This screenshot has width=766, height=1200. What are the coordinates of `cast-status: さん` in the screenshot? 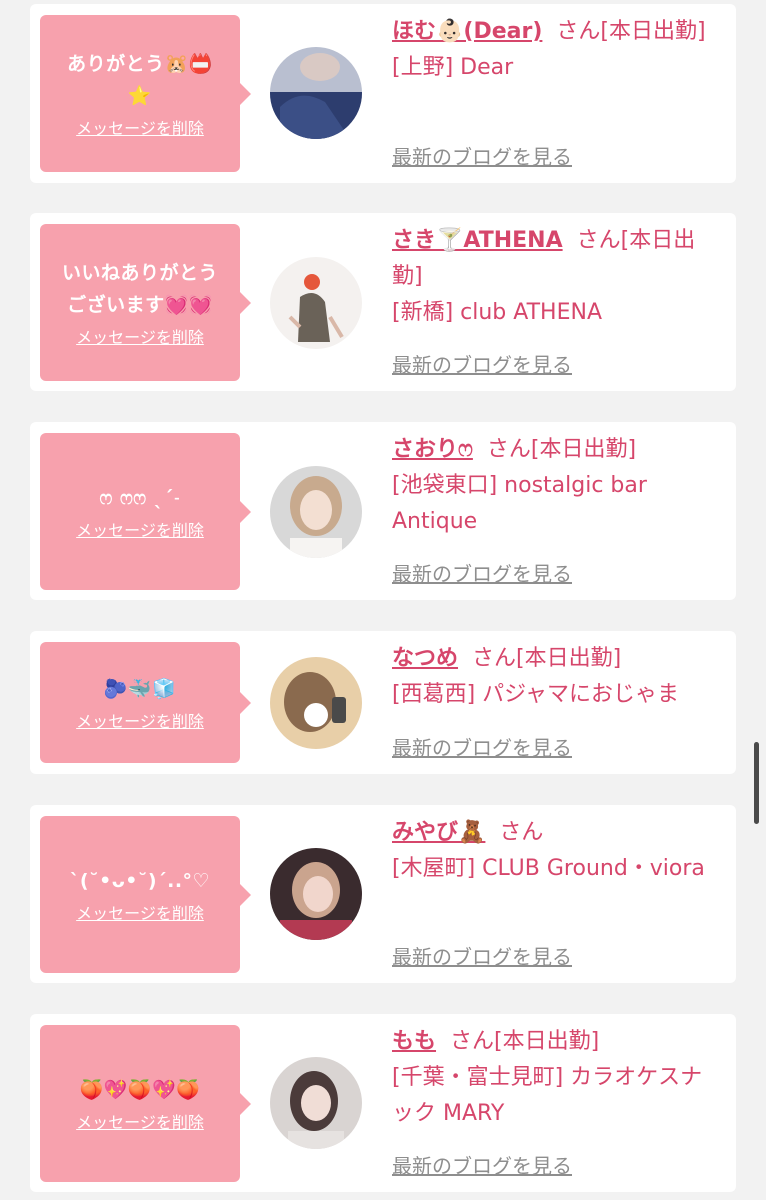 It's located at (521, 832).